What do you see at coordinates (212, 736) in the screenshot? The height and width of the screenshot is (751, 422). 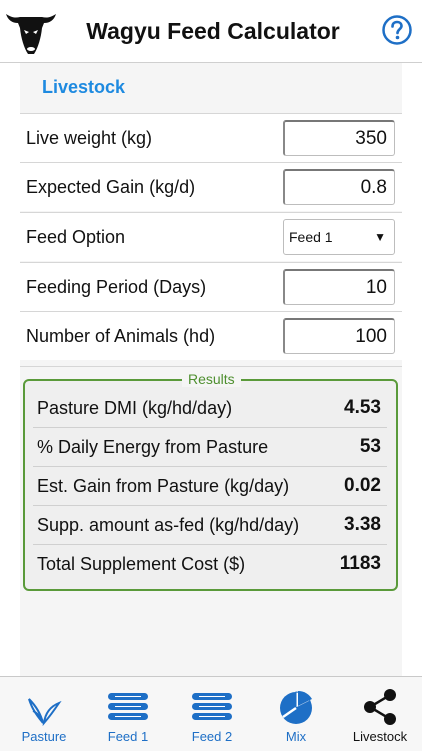 I see `tab-label: Feed 2` at bounding box center [212, 736].